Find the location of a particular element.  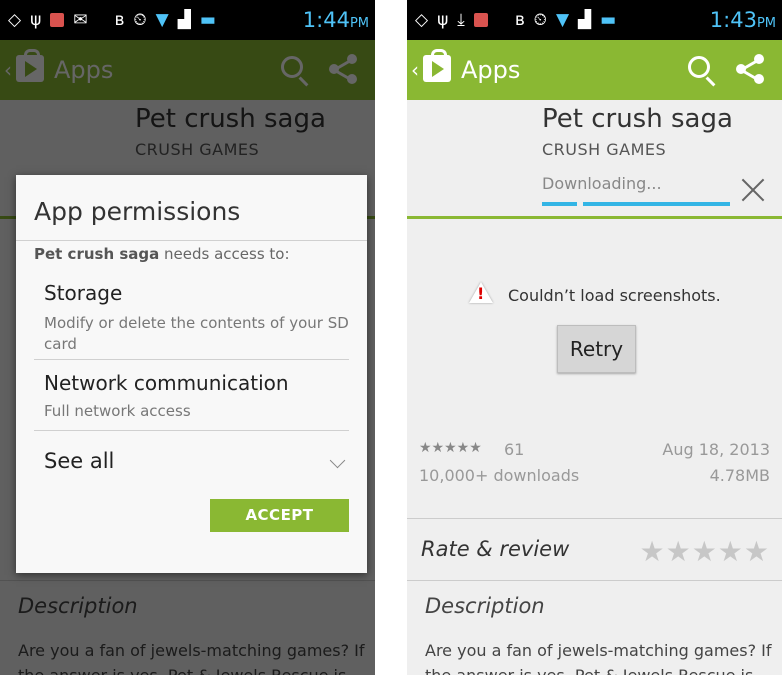

accept-button: ACCEPT is located at coordinates (279, 515).